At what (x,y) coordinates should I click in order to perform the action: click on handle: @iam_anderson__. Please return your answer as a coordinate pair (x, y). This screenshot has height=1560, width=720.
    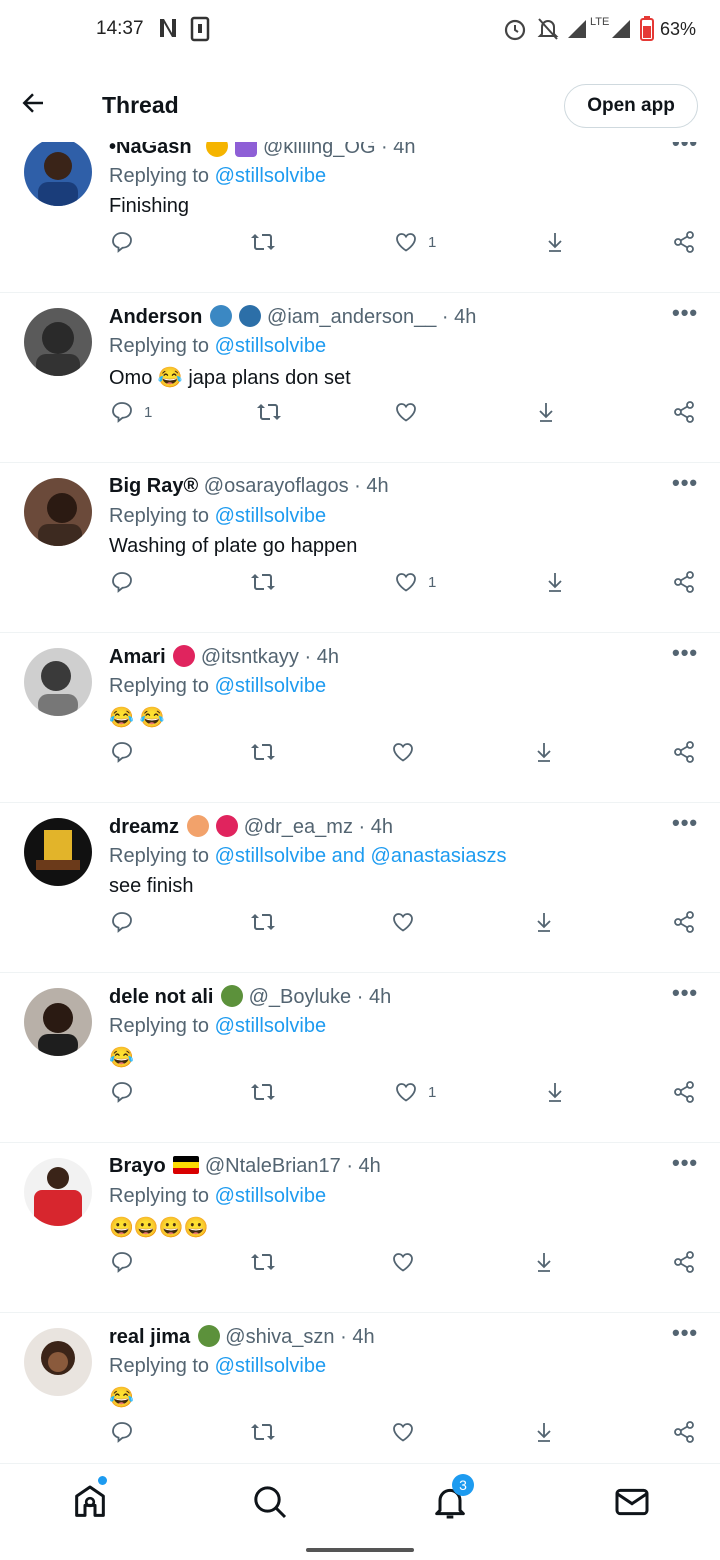
    Looking at the image, I should click on (351, 317).